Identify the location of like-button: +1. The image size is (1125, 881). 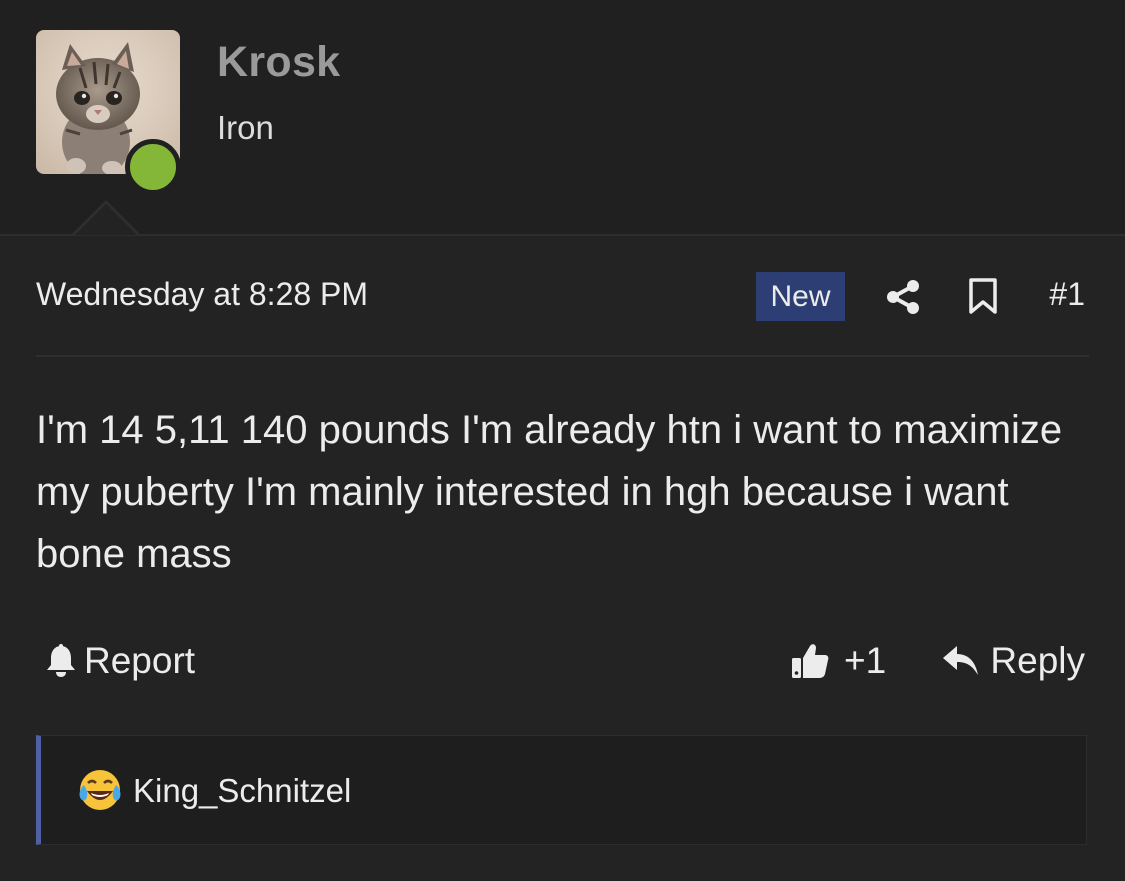
(838, 661).